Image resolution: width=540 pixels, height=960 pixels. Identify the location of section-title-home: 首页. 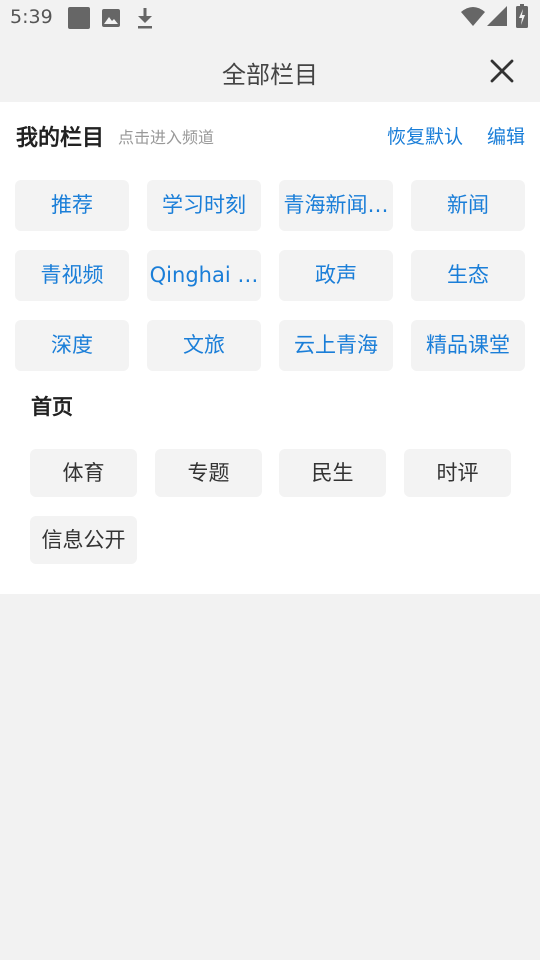
(52, 407).